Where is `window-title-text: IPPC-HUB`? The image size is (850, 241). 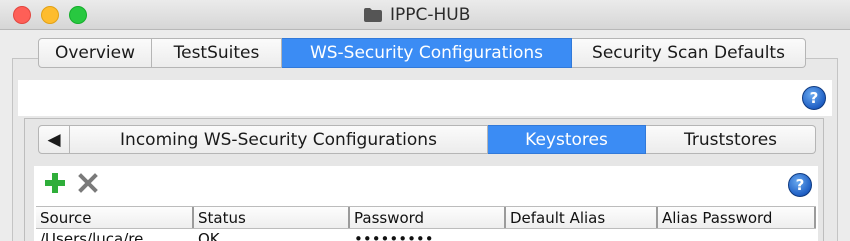
window-title-text: IPPC-HUB is located at coordinates (430, 15).